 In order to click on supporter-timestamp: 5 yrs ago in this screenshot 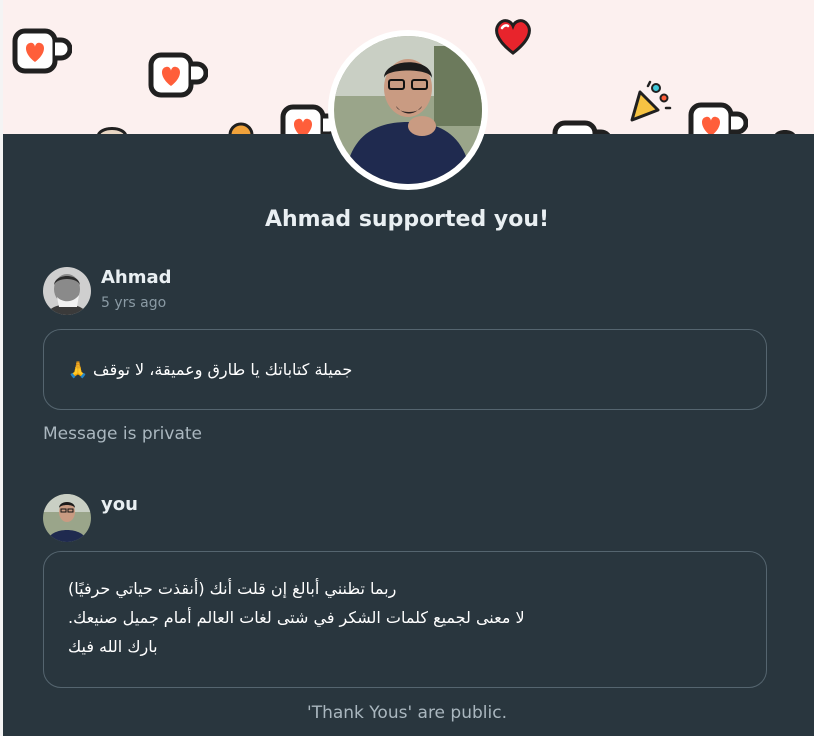, I will do `click(134, 303)`.